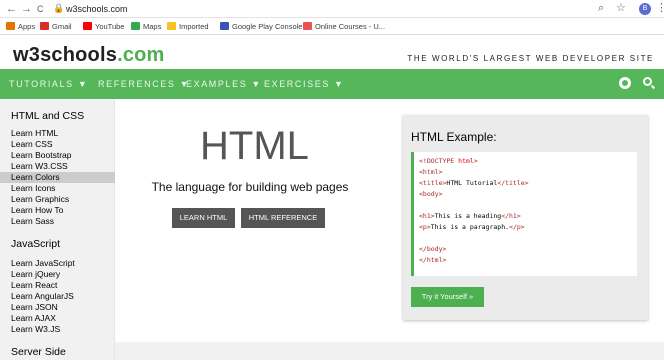 This screenshot has width=664, height=360. What do you see at coordinates (431, 172) in the screenshot?
I see `code-line: <html>` at bounding box center [431, 172].